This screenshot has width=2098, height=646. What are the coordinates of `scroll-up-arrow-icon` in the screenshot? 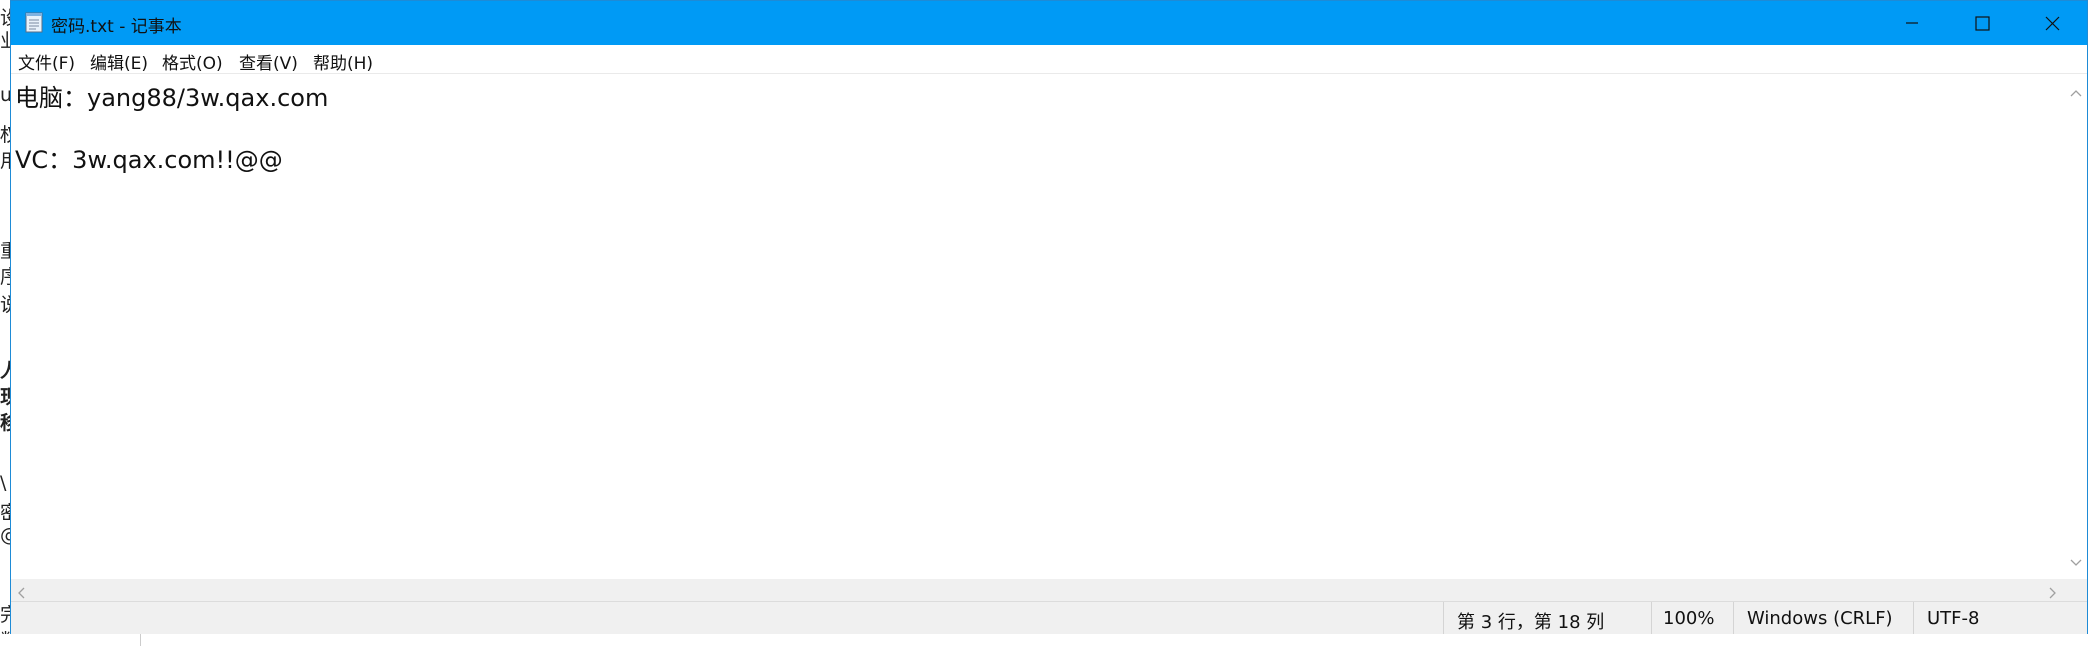 It's located at (2076, 91).